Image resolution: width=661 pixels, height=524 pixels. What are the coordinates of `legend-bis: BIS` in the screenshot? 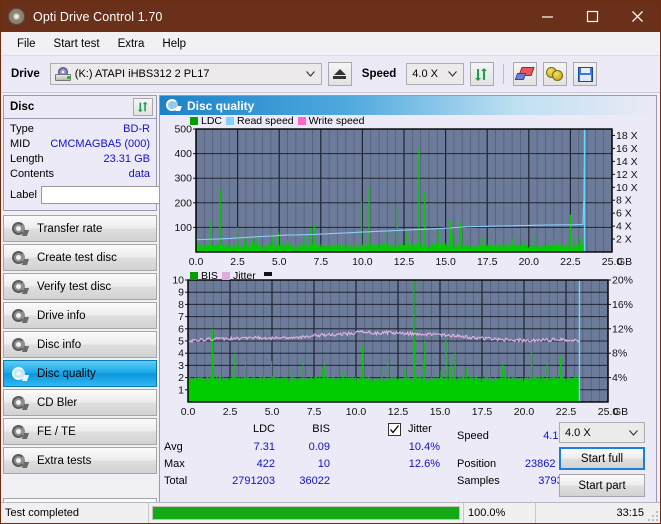 It's located at (204, 276).